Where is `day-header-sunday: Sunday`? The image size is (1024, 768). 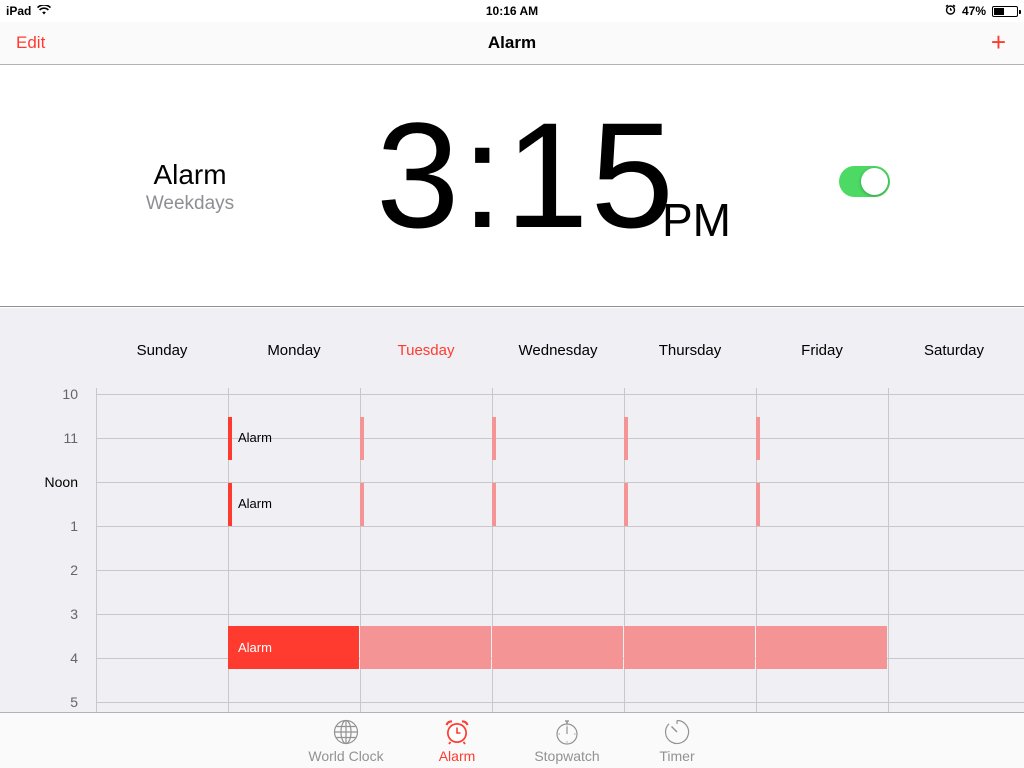
day-header-sunday: Sunday is located at coordinates (162, 350).